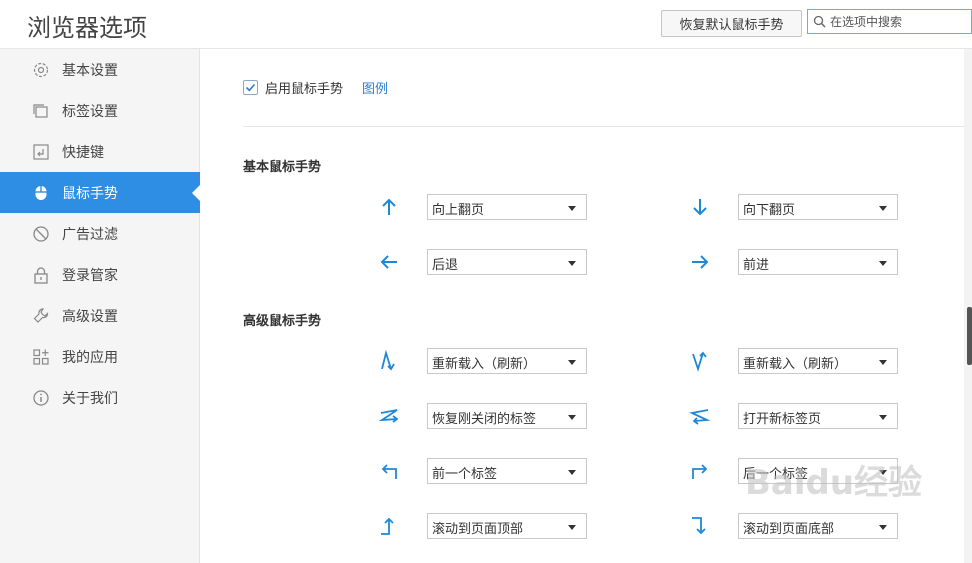 This screenshot has width=972, height=563. Describe the element at coordinates (700, 471) in the screenshot. I see `gesture-up-right-icon` at that location.